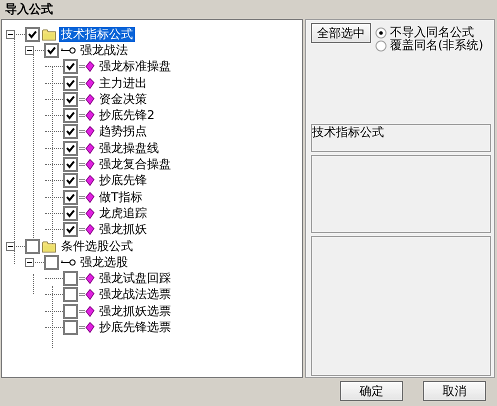 The height and width of the screenshot is (406, 497). I want to click on tree-item: 抄底先锋2, so click(127, 116).